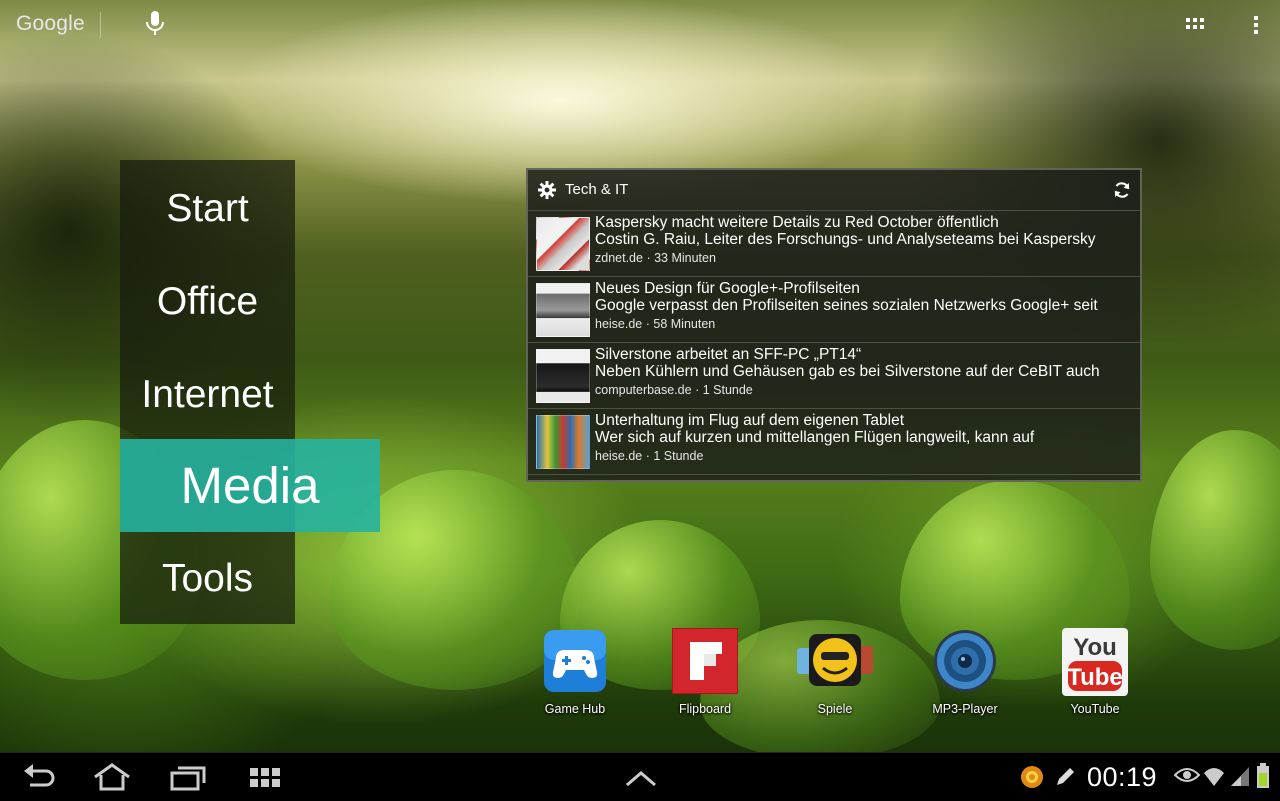  What do you see at coordinates (705, 709) in the screenshot?
I see `app-label: Flipboard` at bounding box center [705, 709].